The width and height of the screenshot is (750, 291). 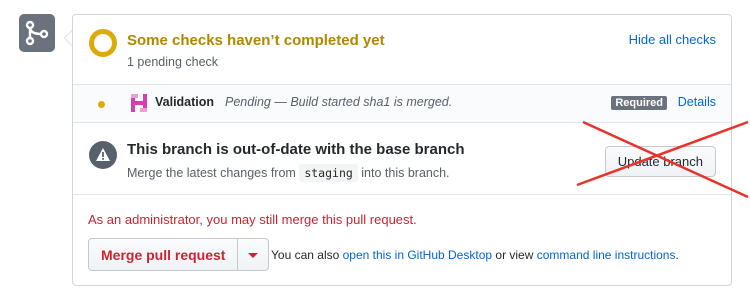 What do you see at coordinates (185, 102) in the screenshot?
I see `check-name: Validation` at bounding box center [185, 102].